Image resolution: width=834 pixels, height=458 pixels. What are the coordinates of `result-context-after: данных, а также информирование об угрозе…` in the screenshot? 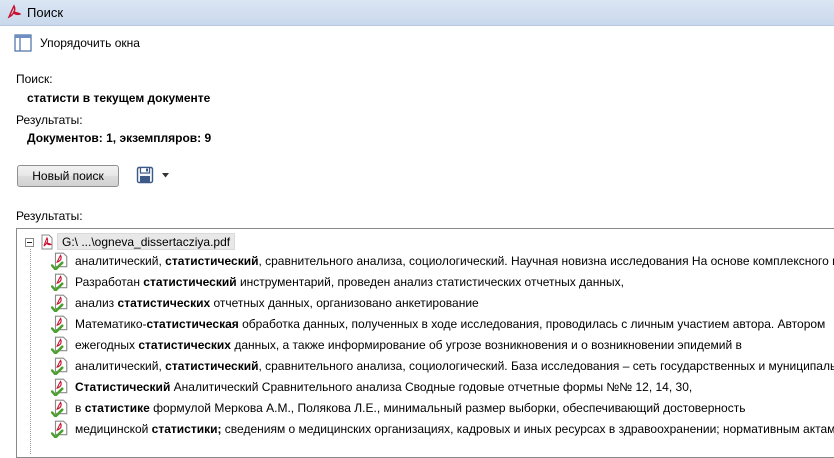 It's located at (486, 345).